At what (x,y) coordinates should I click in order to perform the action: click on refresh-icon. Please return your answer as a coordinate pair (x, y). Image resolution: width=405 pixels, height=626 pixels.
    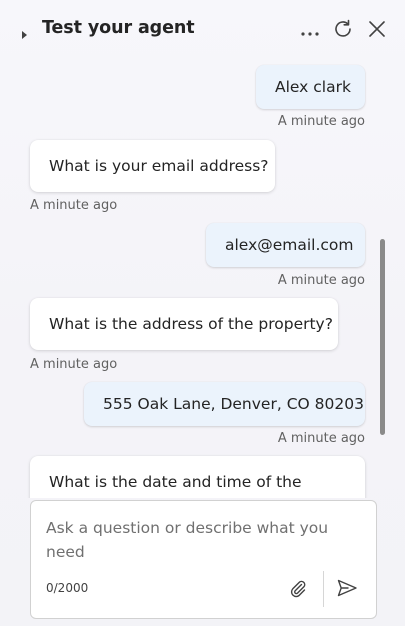
    Looking at the image, I should click on (343, 31).